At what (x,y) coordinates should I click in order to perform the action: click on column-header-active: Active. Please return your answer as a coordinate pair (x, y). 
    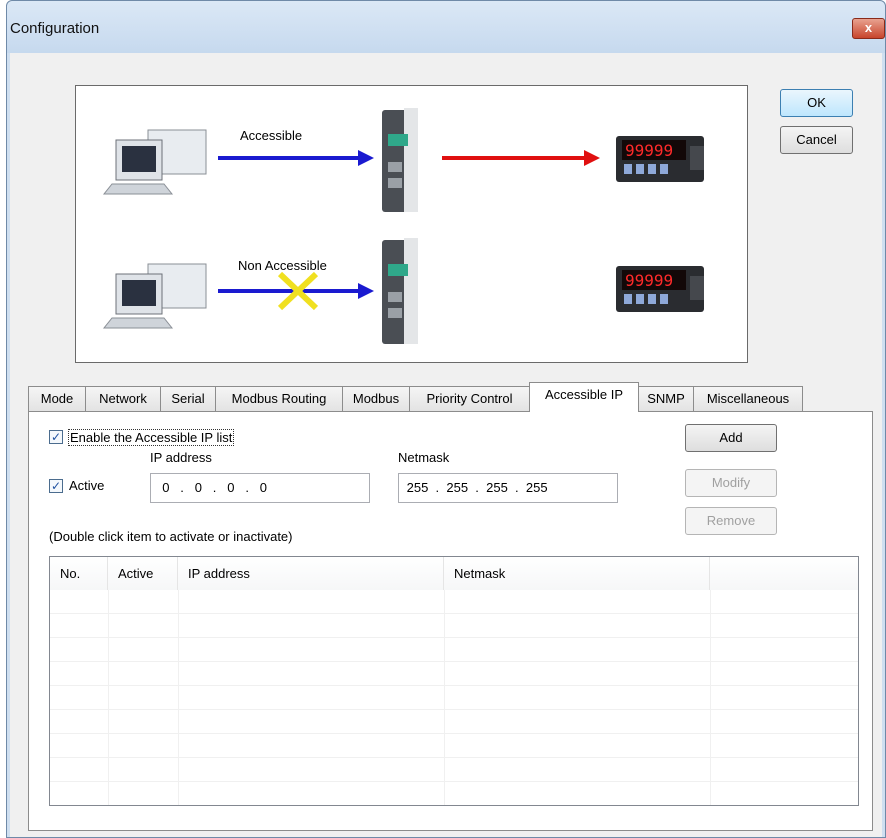
    Looking at the image, I should click on (143, 573).